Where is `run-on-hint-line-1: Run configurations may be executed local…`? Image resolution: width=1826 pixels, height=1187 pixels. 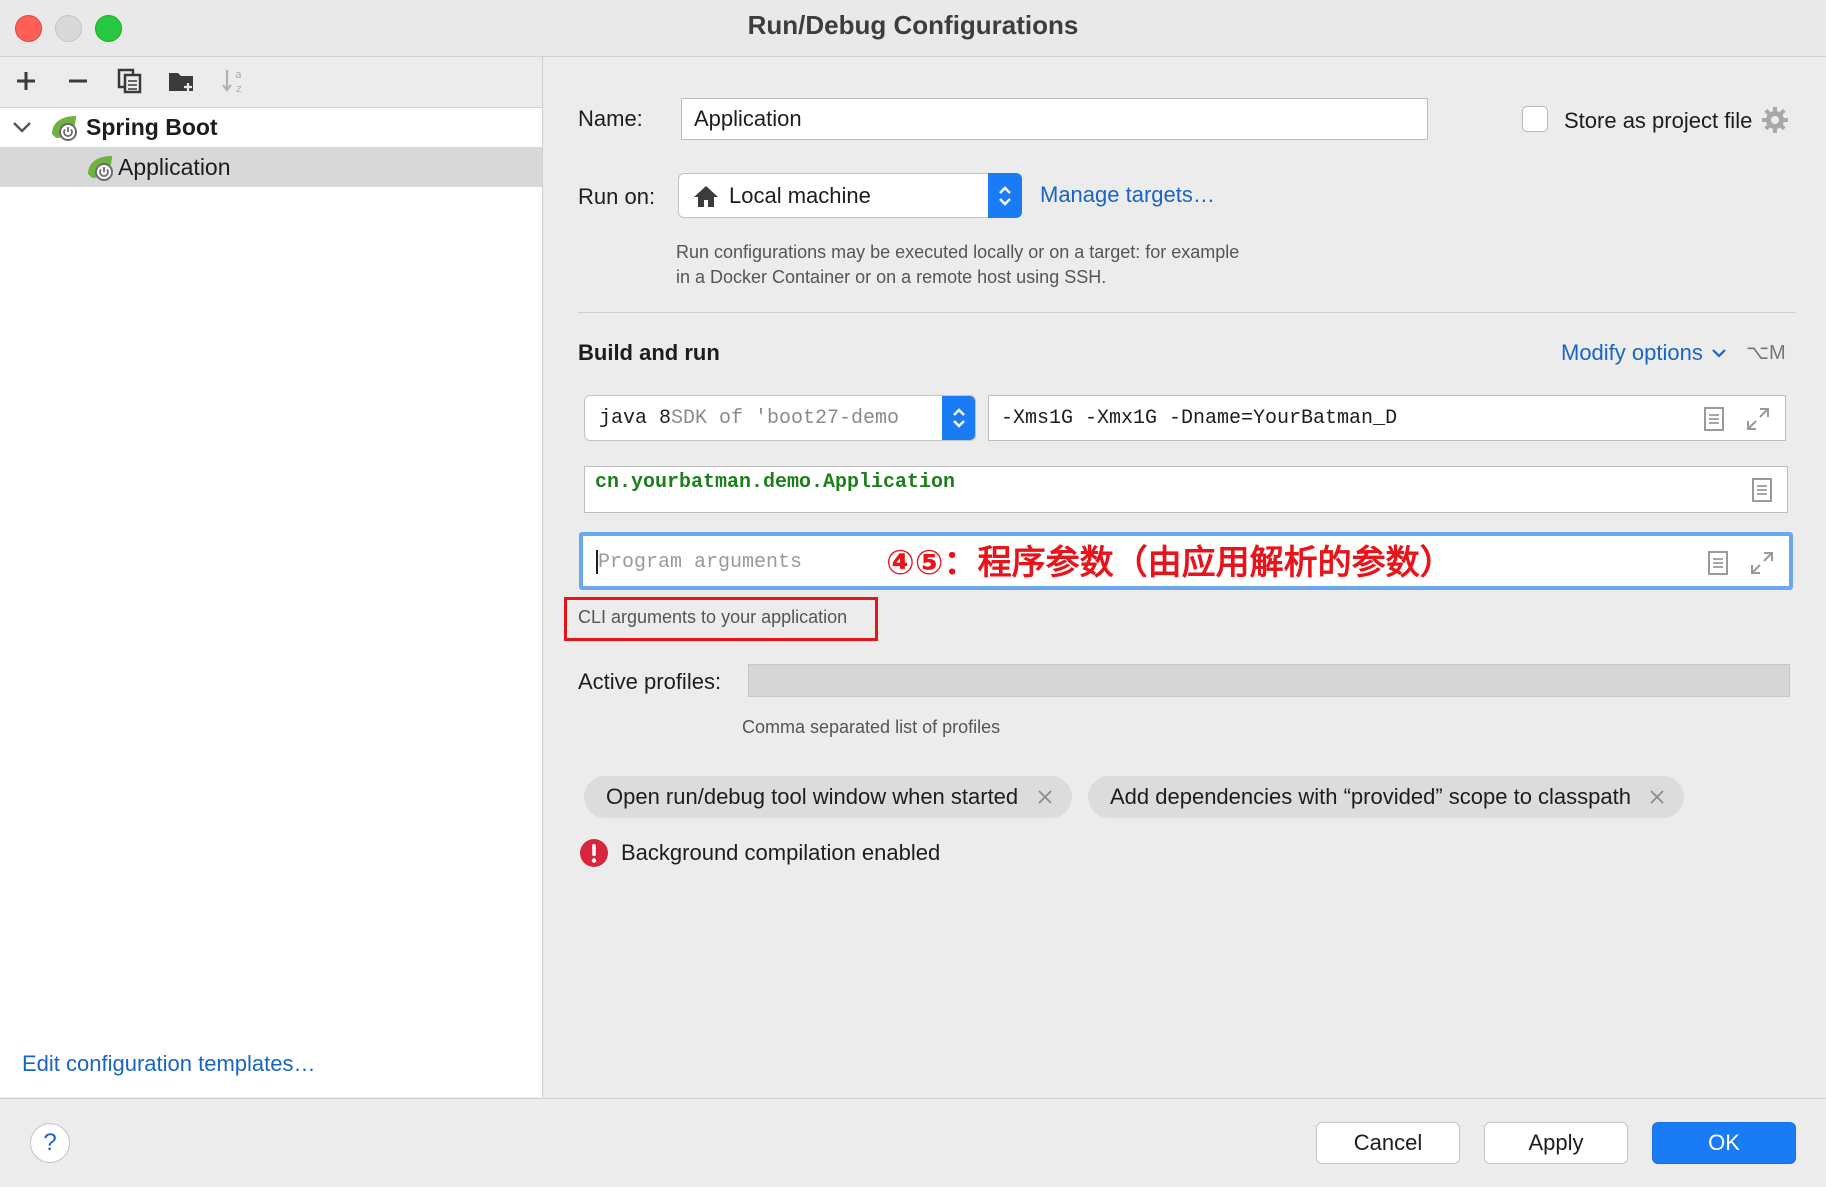 run-on-hint-line-1: Run configurations may be executed local… is located at coordinates (958, 252).